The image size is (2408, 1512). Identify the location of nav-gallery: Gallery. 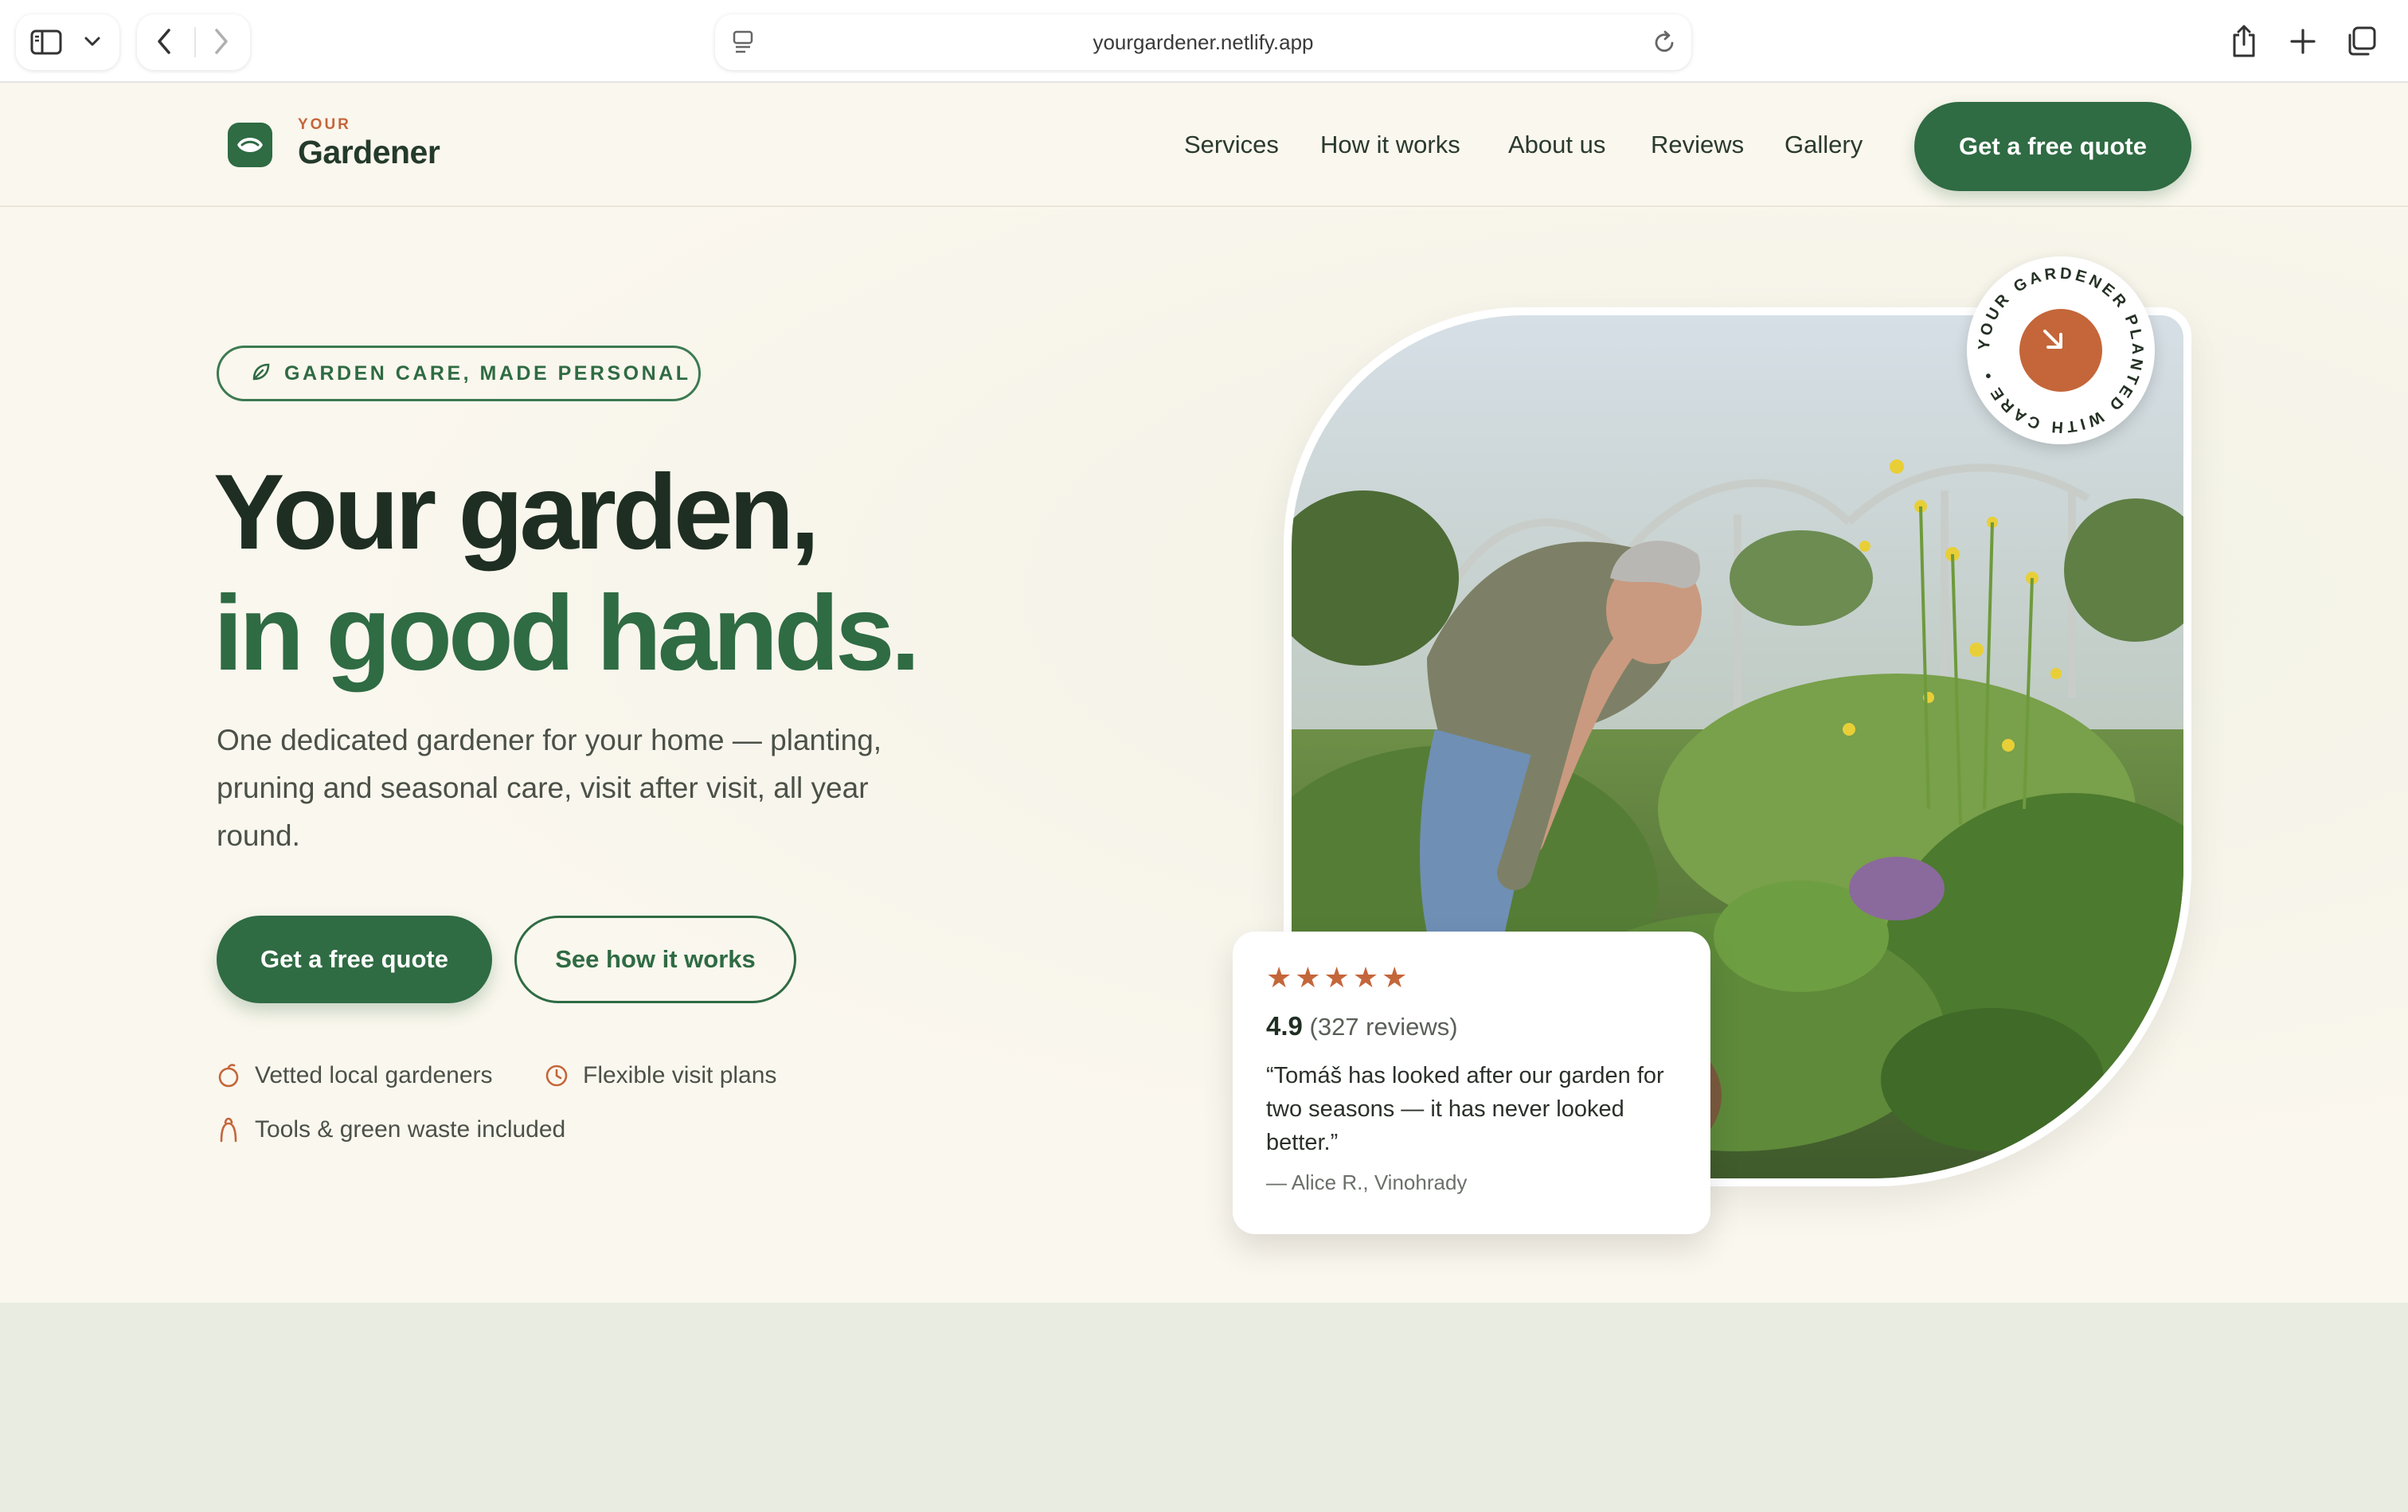
(1824, 145).